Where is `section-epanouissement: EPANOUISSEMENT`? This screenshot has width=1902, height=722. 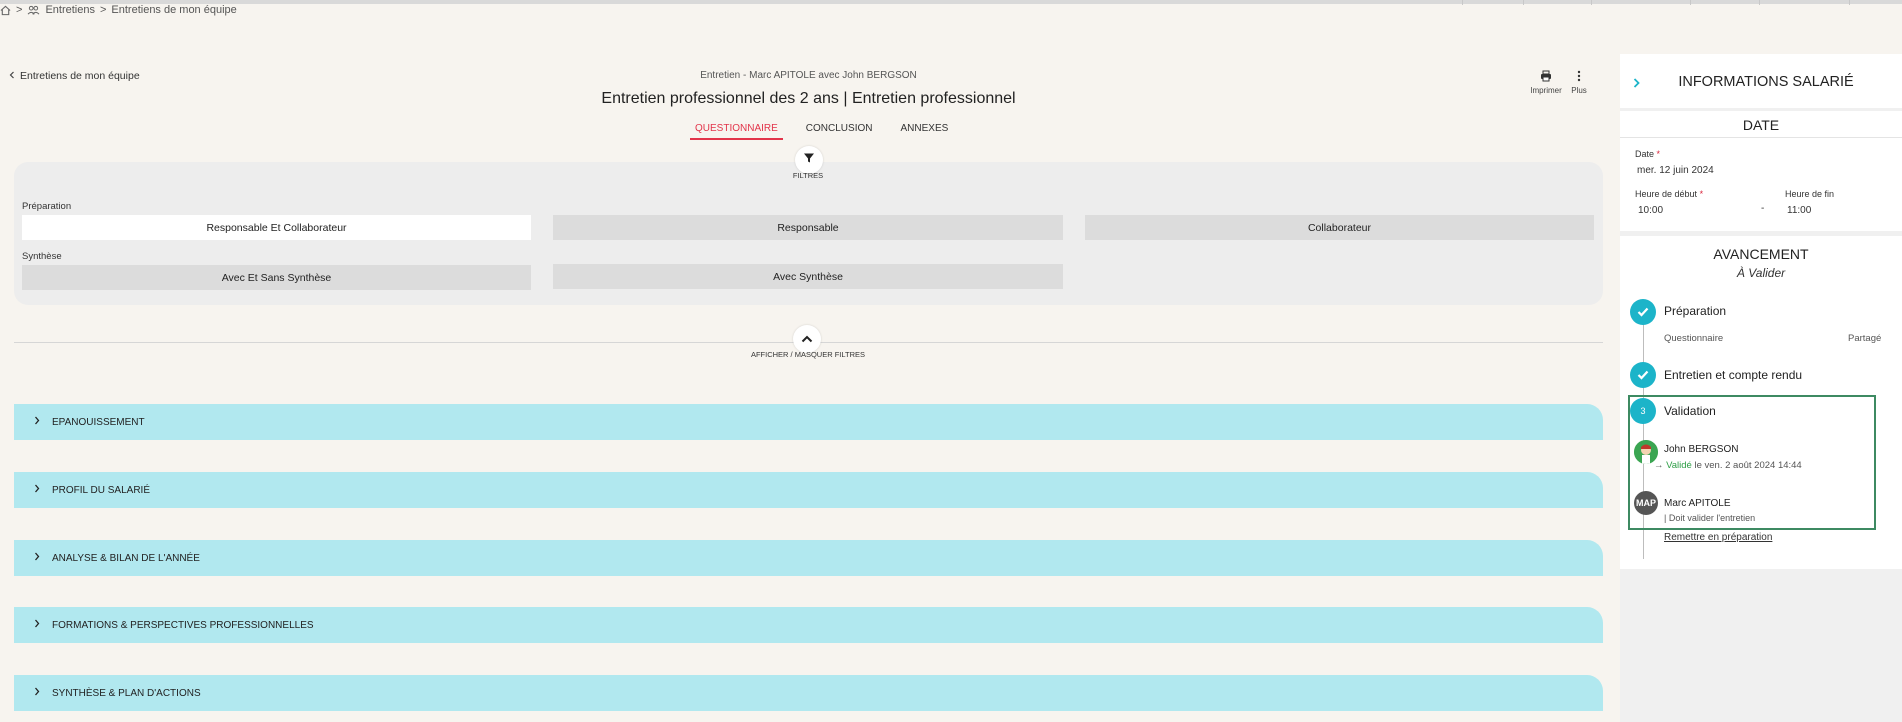 section-epanouissement: EPANOUISSEMENT is located at coordinates (808, 422).